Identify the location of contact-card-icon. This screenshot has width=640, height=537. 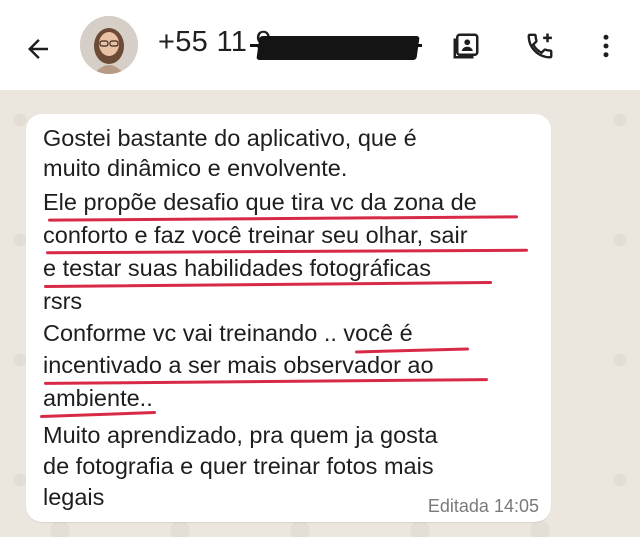
(466, 46).